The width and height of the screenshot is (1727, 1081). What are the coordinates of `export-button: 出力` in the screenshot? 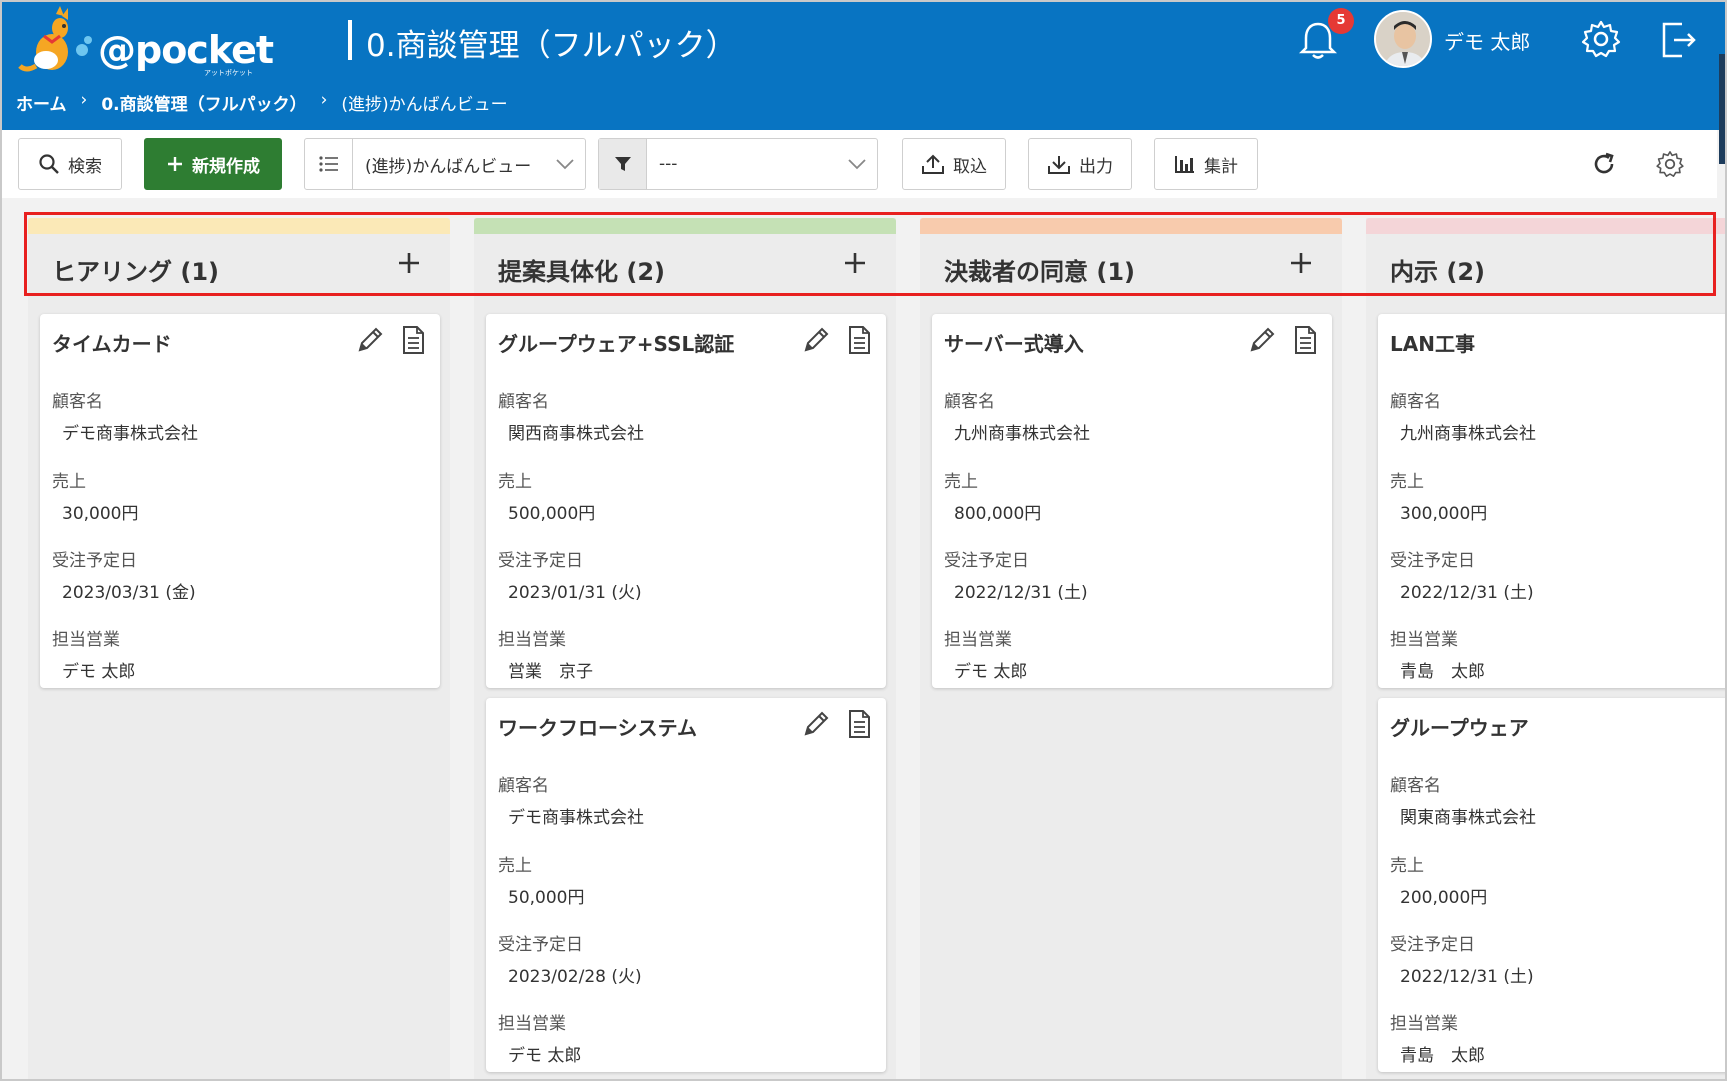 It's located at (1080, 164).